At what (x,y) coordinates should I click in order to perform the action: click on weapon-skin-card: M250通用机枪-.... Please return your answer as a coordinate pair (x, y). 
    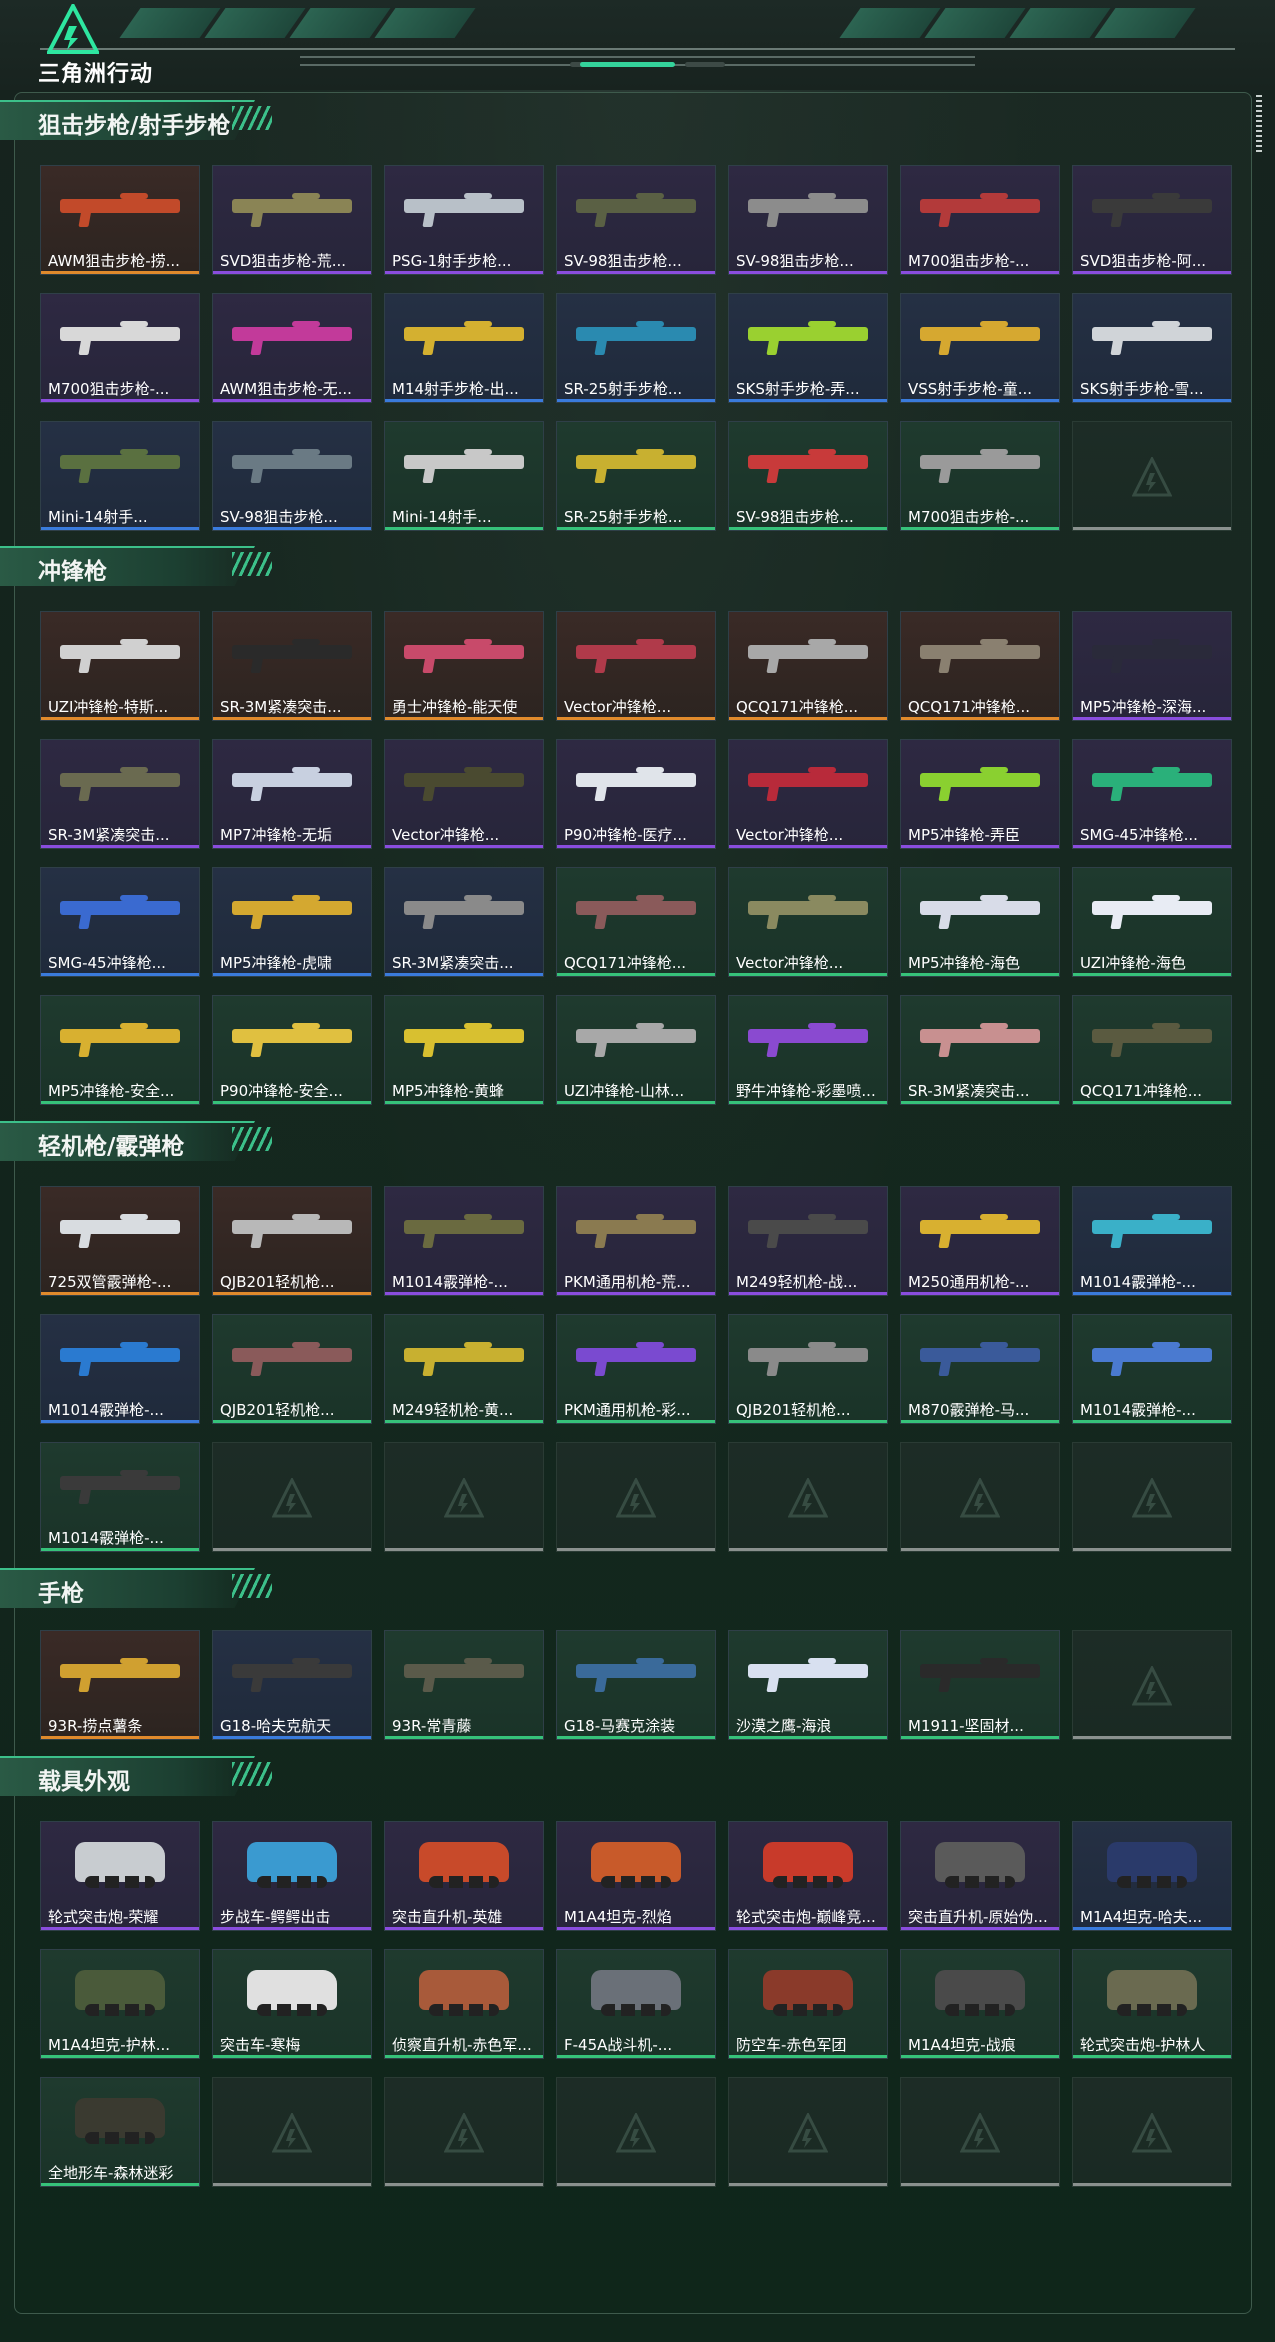
    Looking at the image, I should click on (980, 1241).